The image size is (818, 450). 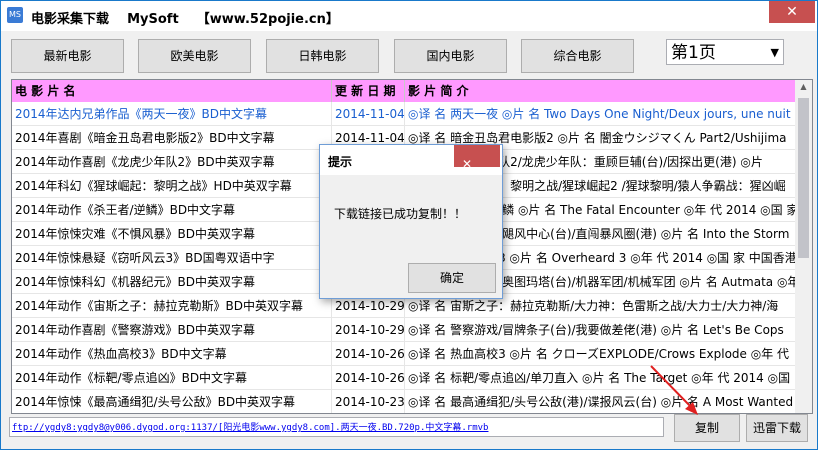 I want to click on annotation-arrow-icon, so click(x=674, y=390).